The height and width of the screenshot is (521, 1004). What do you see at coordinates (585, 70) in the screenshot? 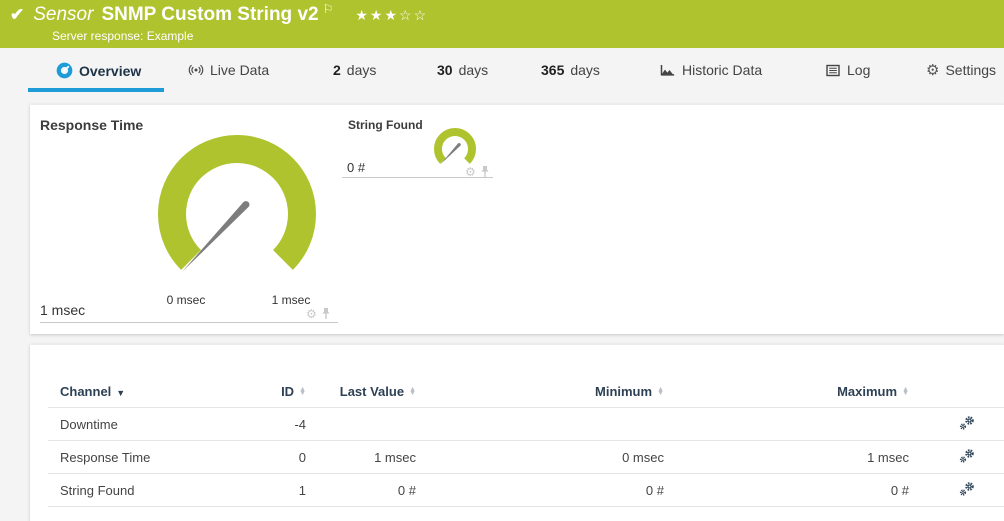
I see `tab-365-days-label: days` at bounding box center [585, 70].